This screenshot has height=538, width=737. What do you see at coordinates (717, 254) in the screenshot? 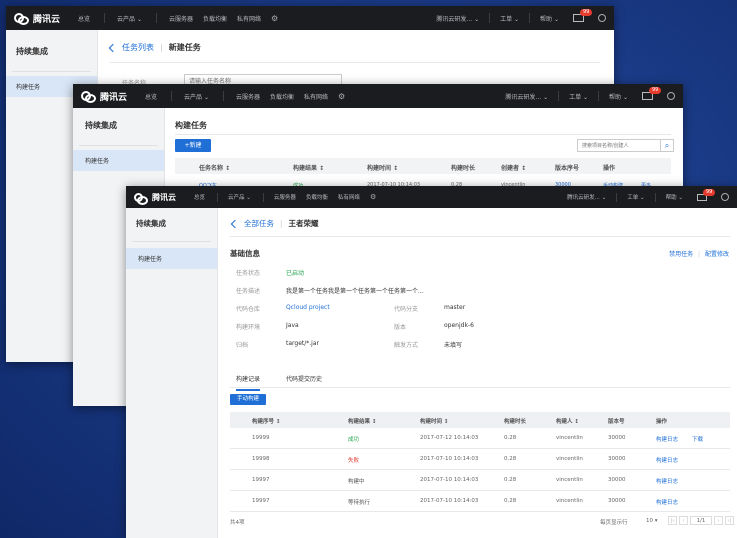
I see `edit-config-link: 配置修改` at bounding box center [717, 254].